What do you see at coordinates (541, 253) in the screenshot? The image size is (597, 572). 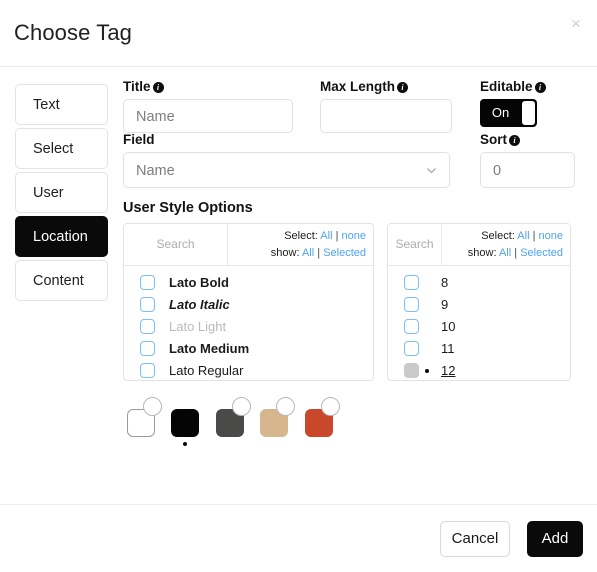 I see `size-show-selected-link: Selected` at bounding box center [541, 253].